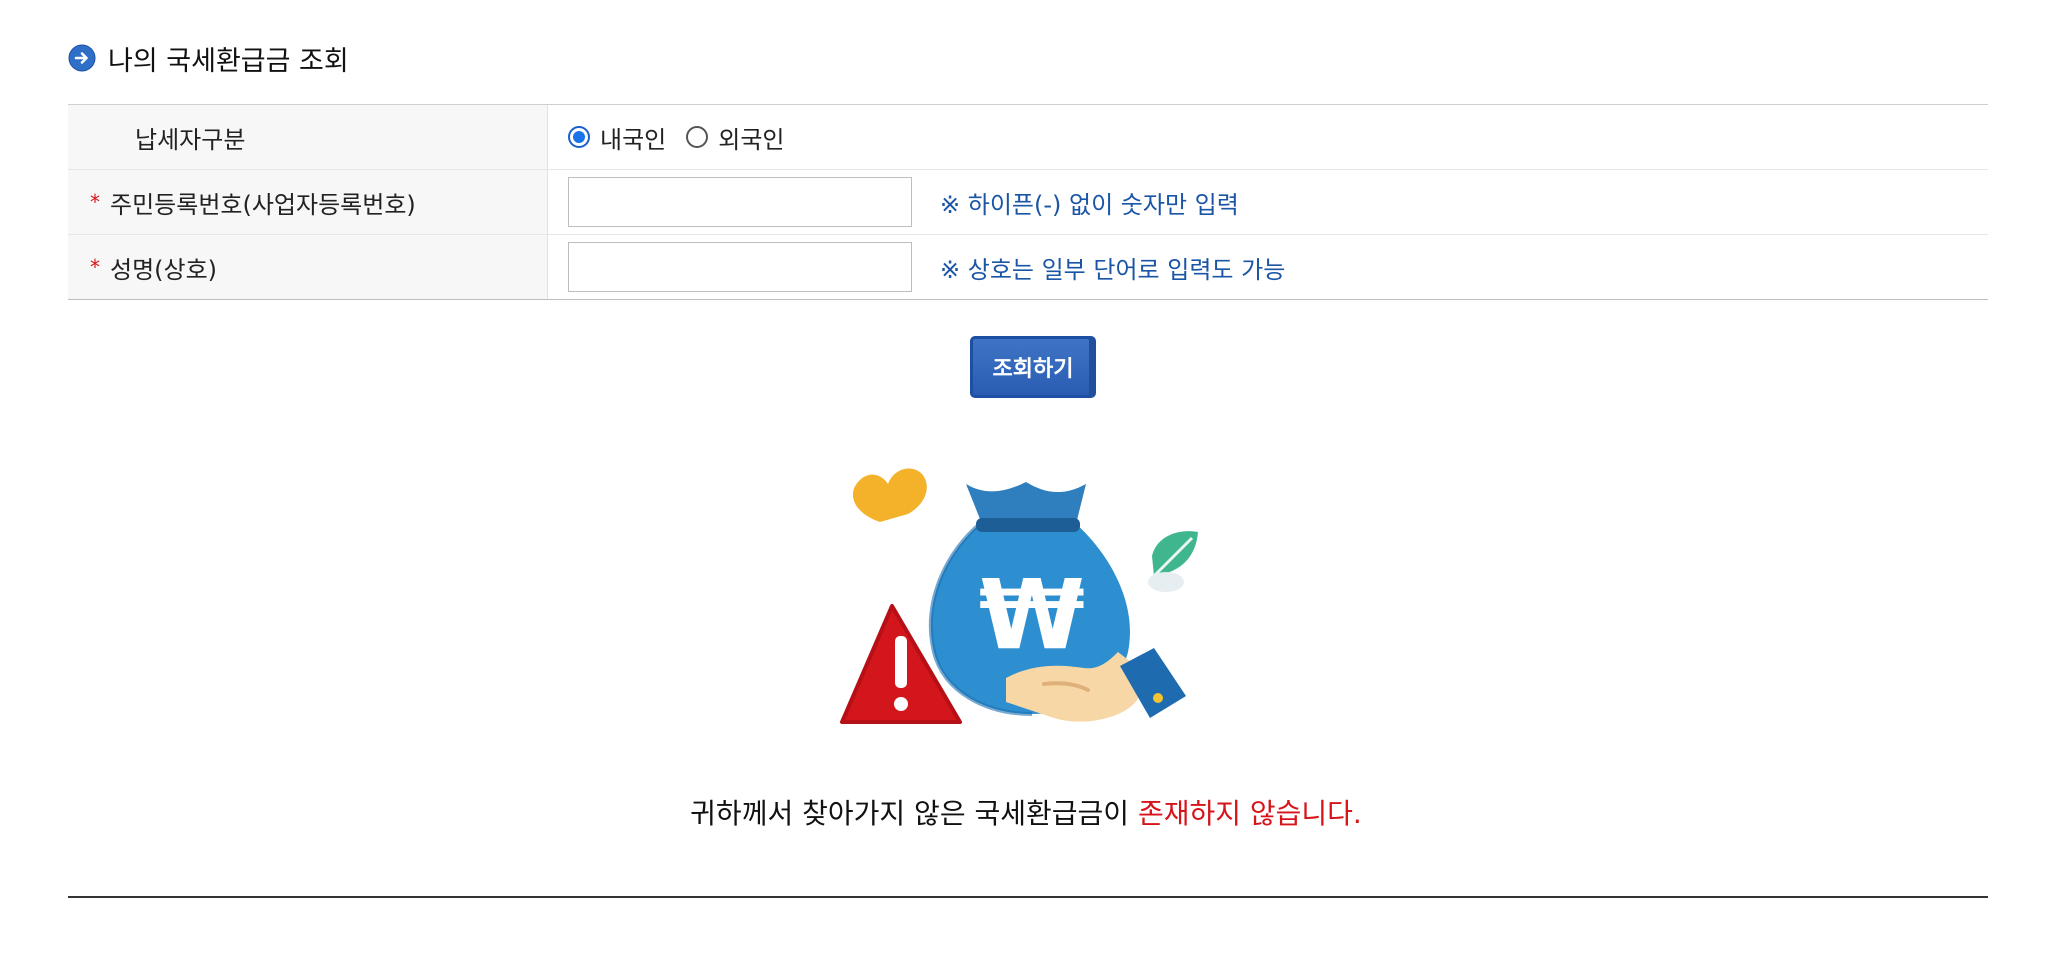 The height and width of the screenshot is (964, 2052). Describe the element at coordinates (1268, 202) in the screenshot. I see `resident-number-cell: ※ 하이픈(-) 없이 숫자만 입력` at that location.